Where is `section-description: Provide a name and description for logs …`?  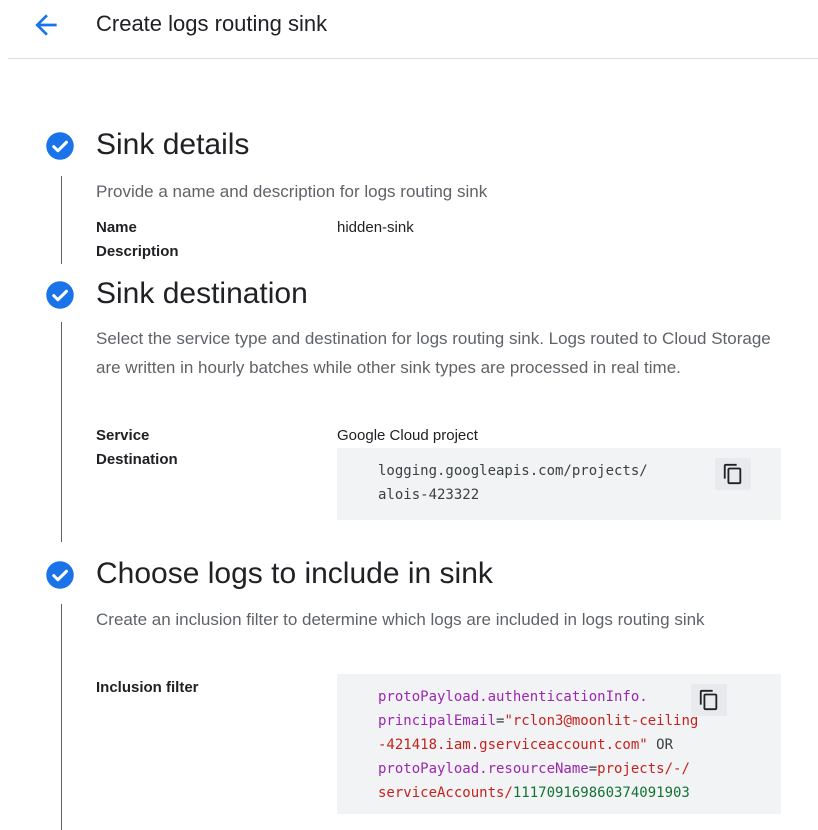 section-description: Provide a name and description for logs … is located at coordinates (292, 191).